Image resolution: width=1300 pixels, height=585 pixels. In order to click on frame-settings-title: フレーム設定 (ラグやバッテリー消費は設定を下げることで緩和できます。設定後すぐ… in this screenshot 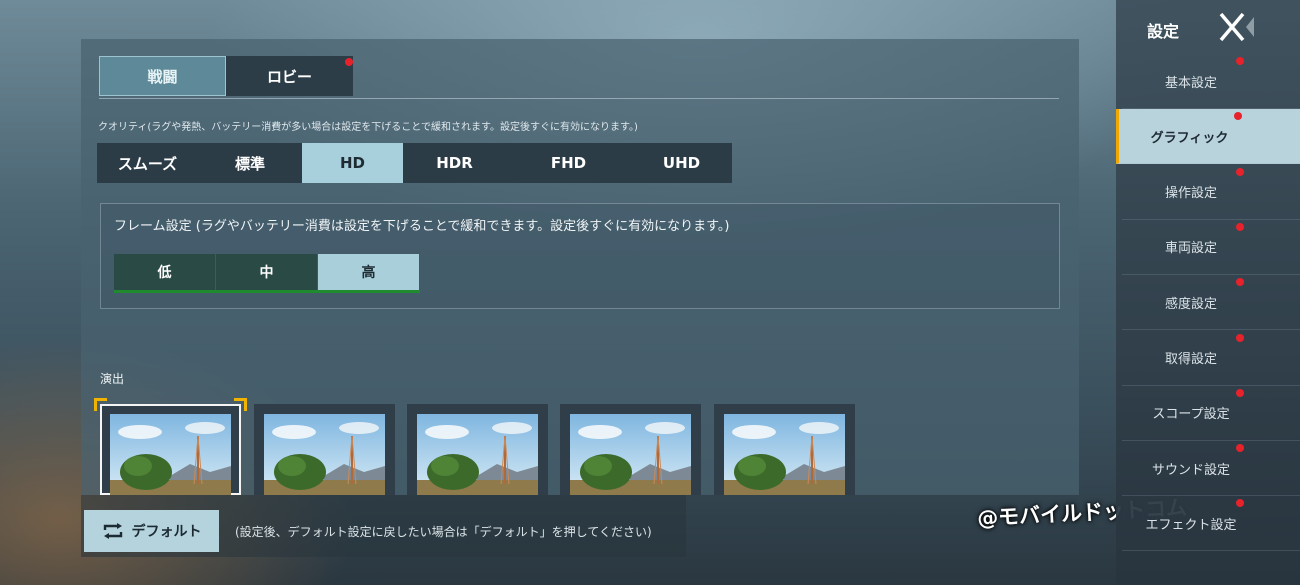, I will do `click(422, 226)`.